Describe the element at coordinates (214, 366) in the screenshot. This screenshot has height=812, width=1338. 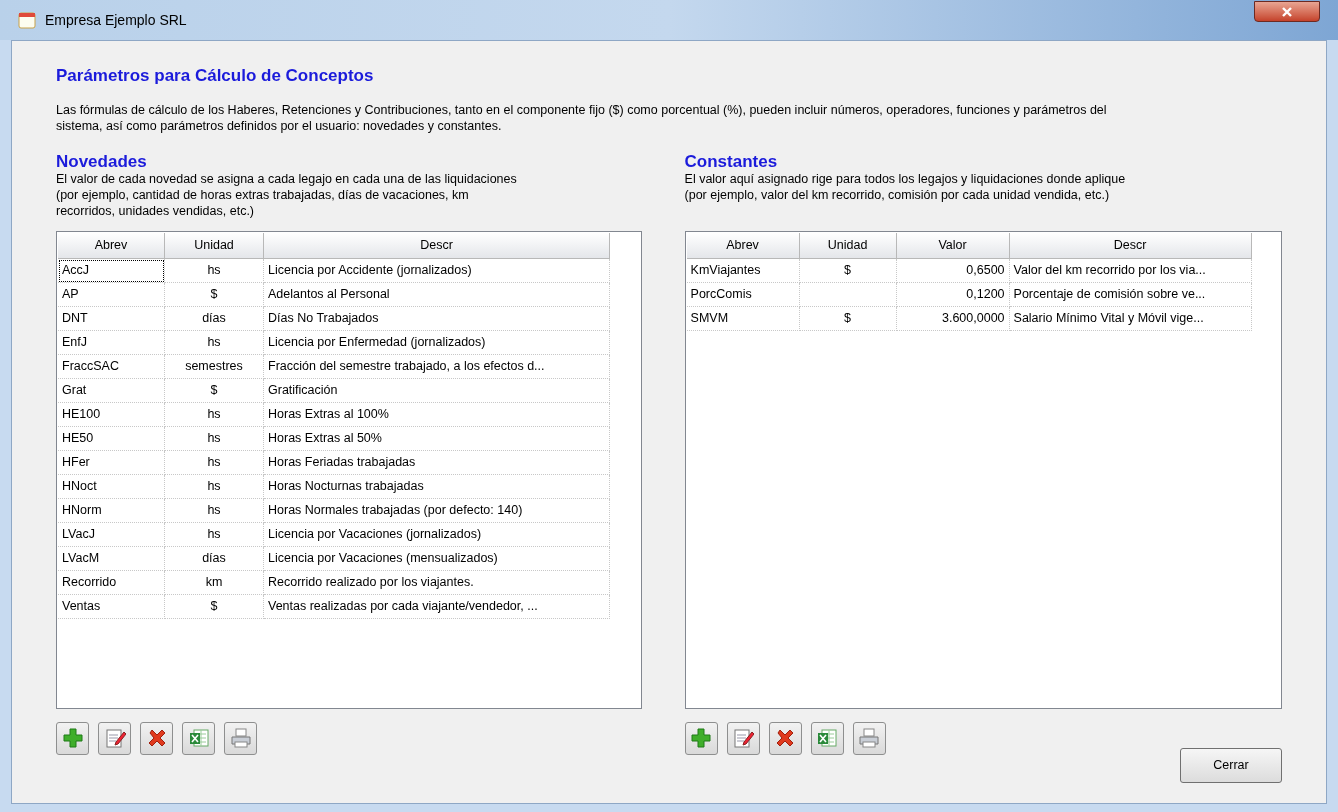
I see `table-cell: semestres` at that location.